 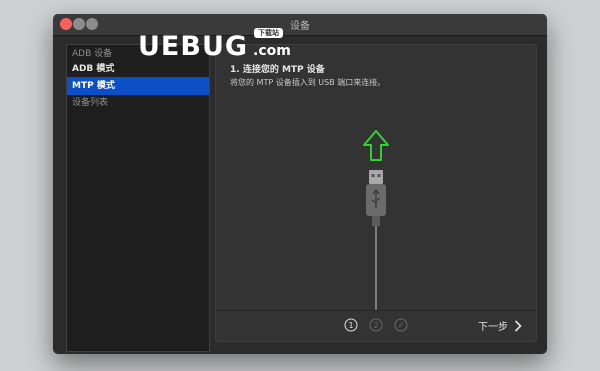 What do you see at coordinates (308, 82) in the screenshot?
I see `step-description: 将您的 MTP 设备插入到 USB 端口来连接。` at bounding box center [308, 82].